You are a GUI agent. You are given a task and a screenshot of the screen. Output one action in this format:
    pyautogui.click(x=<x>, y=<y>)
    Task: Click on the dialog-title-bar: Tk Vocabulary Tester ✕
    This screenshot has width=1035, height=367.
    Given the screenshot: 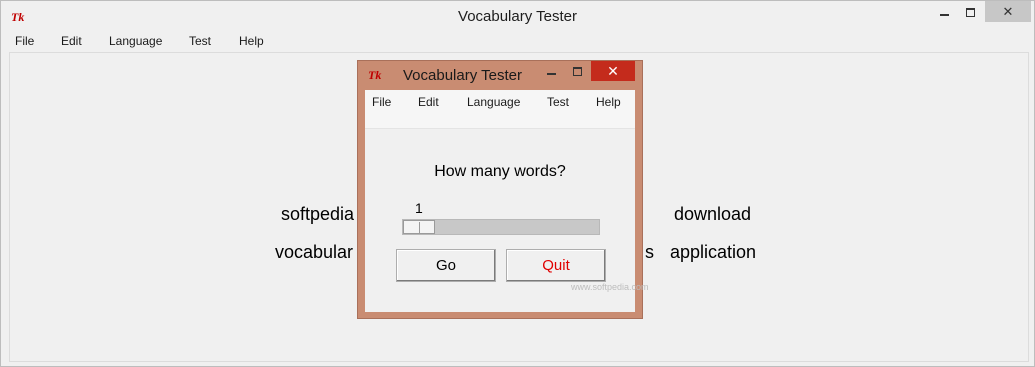 What is the action you would take?
    pyautogui.click(x=500, y=75)
    